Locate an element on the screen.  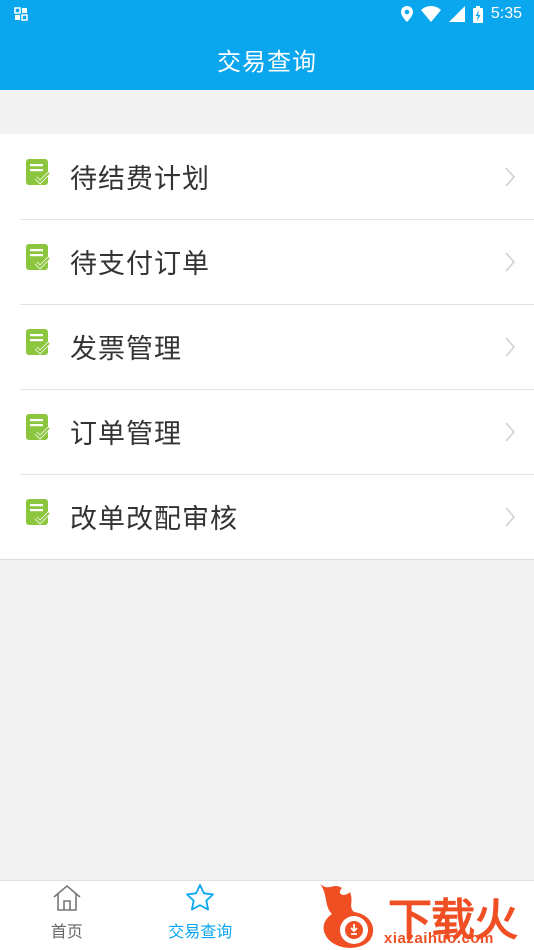
menu-item-label: 改单改配审核 is located at coordinates (154, 519).